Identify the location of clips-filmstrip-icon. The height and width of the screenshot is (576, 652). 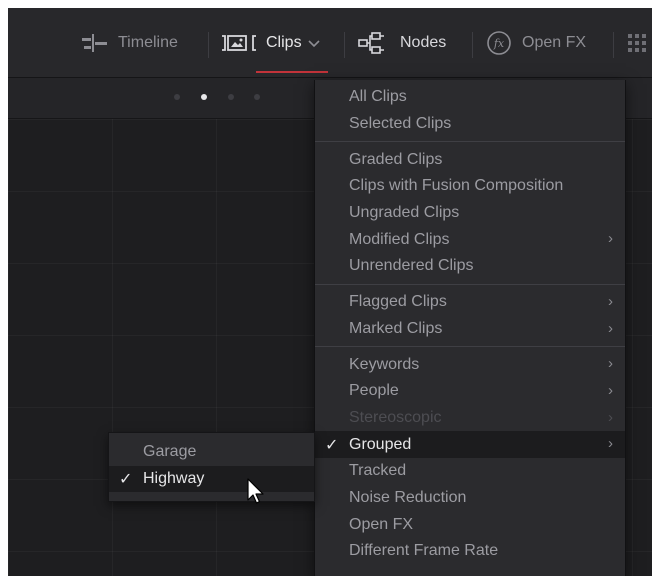
(239, 42).